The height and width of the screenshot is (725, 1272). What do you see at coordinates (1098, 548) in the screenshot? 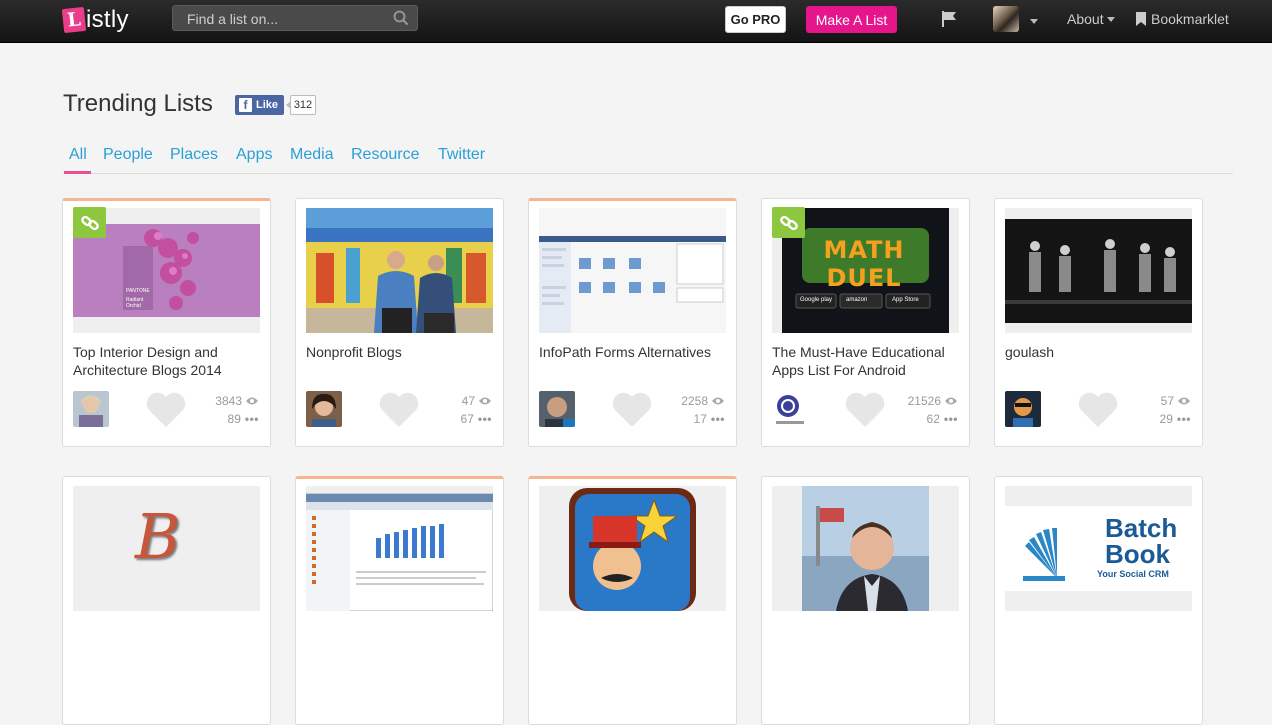
I see `list-thumbnail: Batch Book Your Social CRM` at bounding box center [1098, 548].